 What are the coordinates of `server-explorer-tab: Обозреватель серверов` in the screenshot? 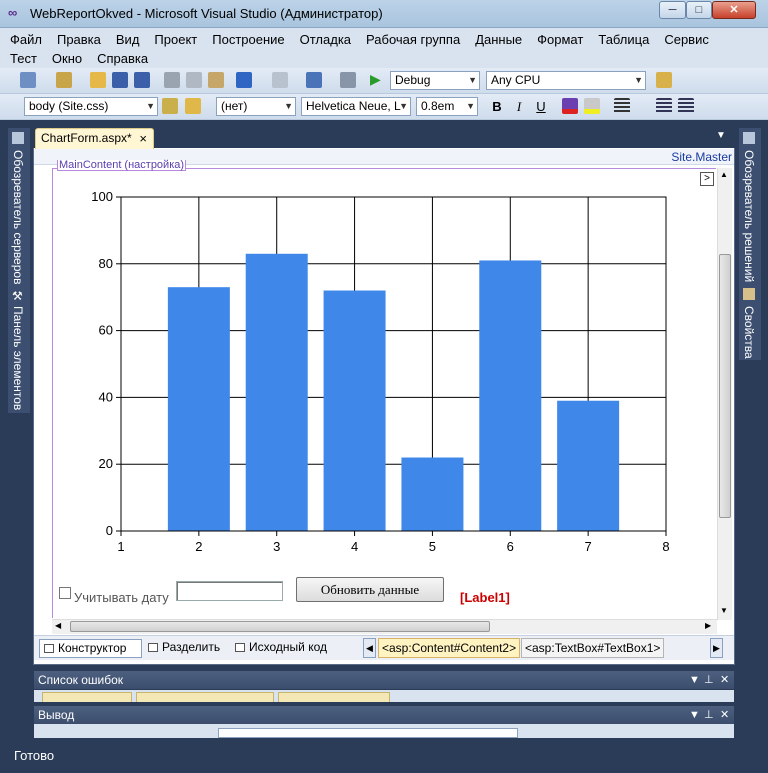 It's located at (18, 217).